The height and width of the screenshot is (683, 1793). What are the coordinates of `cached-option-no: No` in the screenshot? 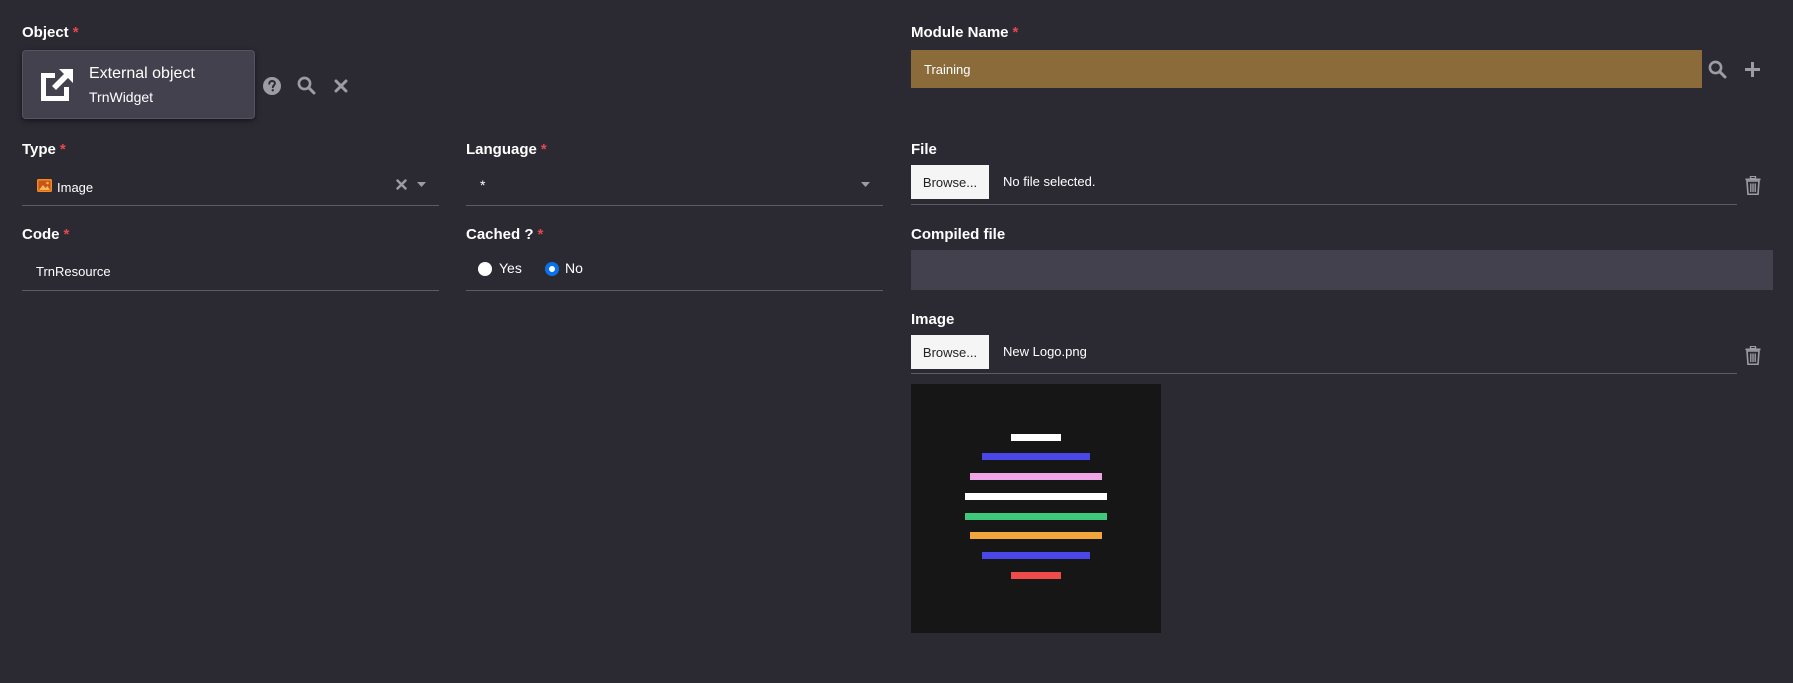 It's located at (575, 269).